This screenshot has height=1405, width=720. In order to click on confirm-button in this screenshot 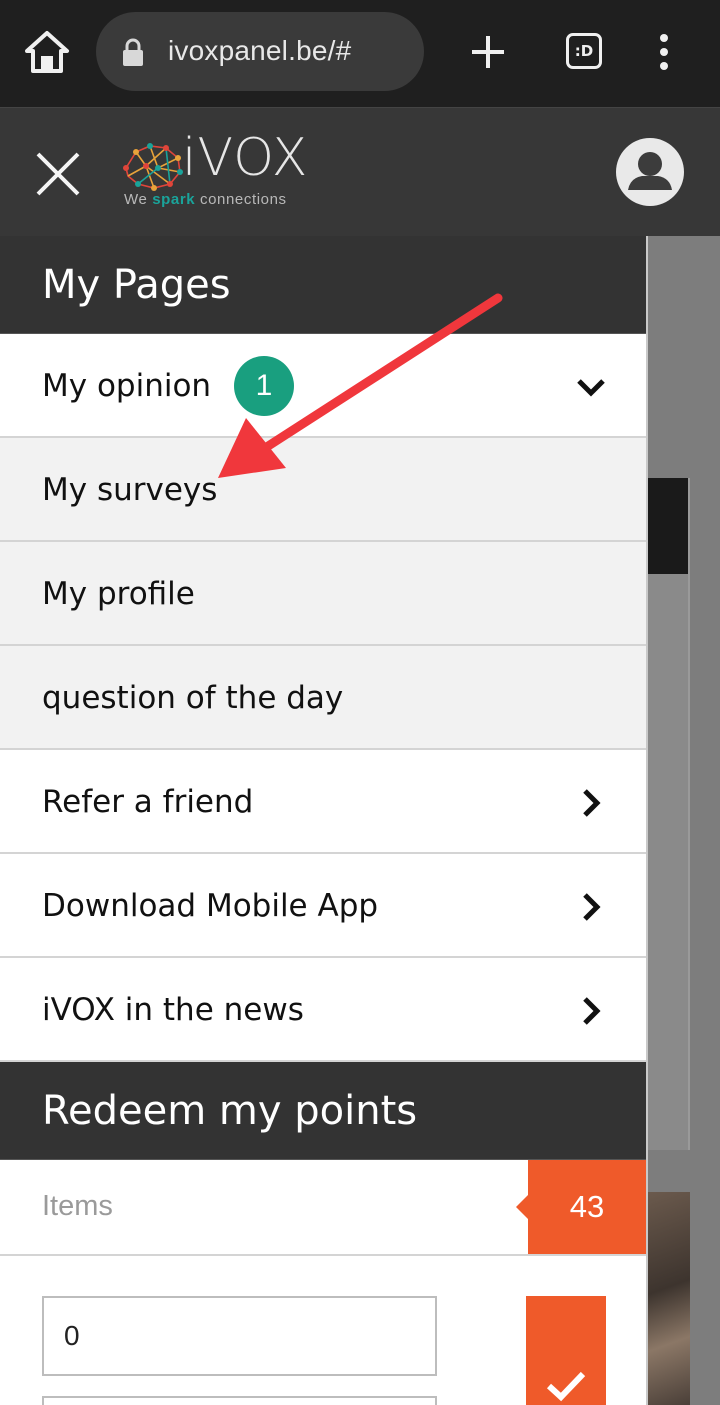, I will do `click(566, 1350)`.